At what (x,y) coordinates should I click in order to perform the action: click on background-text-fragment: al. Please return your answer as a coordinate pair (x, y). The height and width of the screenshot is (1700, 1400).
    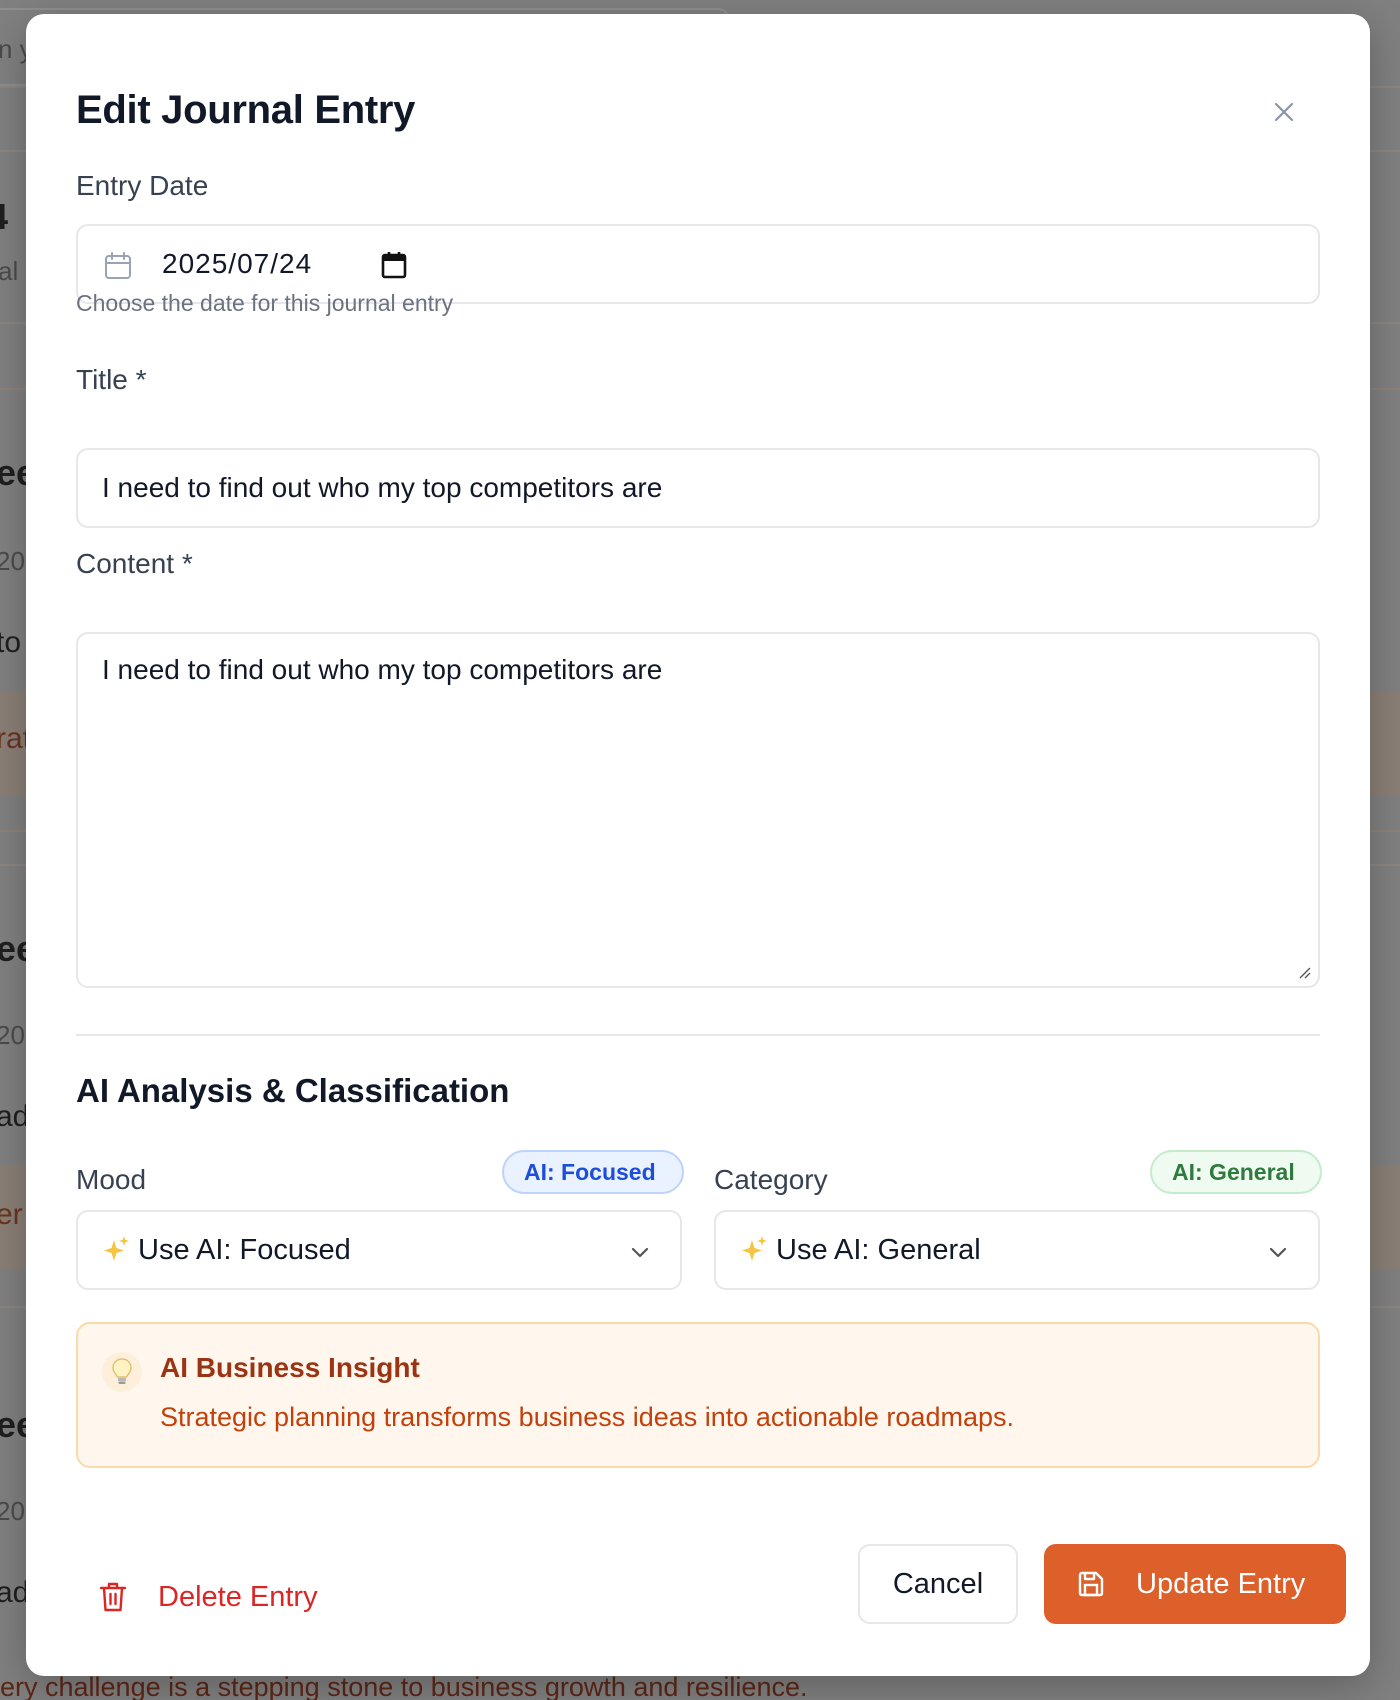
    Looking at the image, I should click on (9, 271).